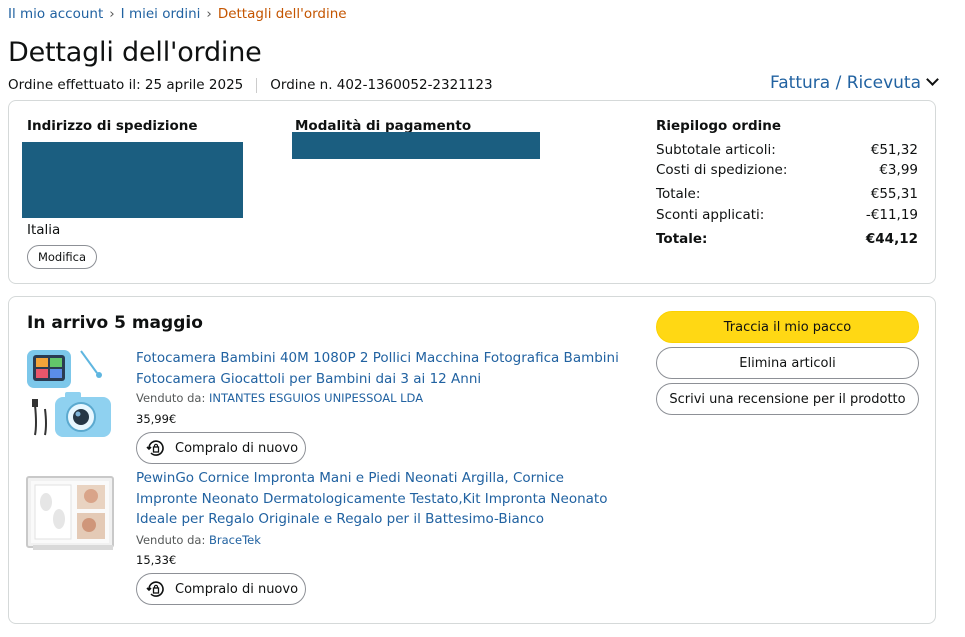 The height and width of the screenshot is (637, 965). I want to click on summary-row-subtotal: Subtotale articoli: €51,32, so click(787, 150).